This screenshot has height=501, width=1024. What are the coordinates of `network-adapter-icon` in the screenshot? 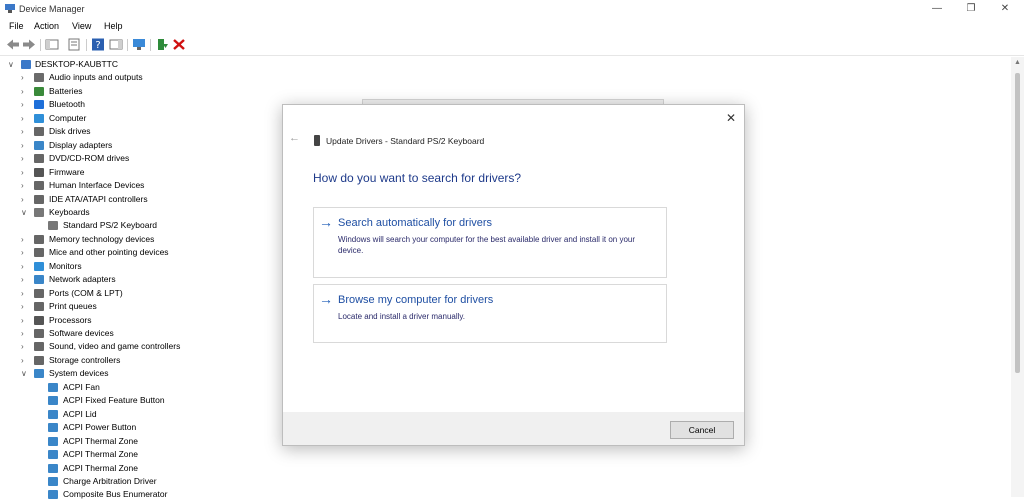 It's located at (39, 280).